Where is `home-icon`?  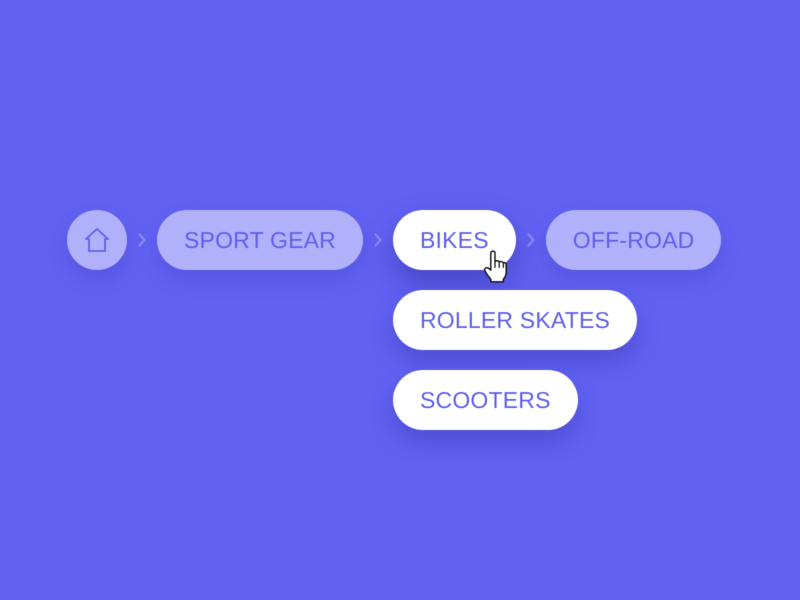 home-icon is located at coordinates (97, 240).